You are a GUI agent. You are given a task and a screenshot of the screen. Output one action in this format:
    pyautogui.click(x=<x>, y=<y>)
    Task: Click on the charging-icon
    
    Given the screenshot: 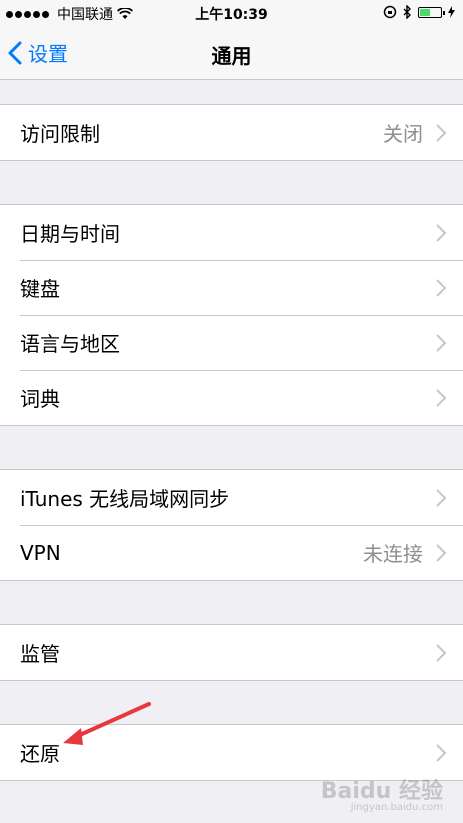 What is the action you would take?
    pyautogui.click(x=451, y=12)
    